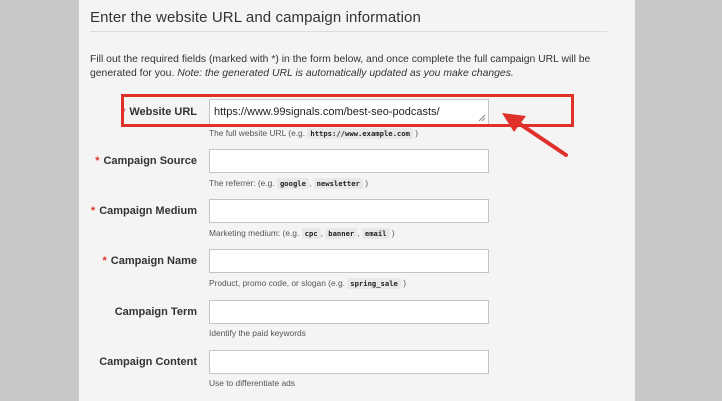 The width and height of the screenshot is (722, 401). Describe the element at coordinates (349, 312) in the screenshot. I see `campaign-term-input` at that location.